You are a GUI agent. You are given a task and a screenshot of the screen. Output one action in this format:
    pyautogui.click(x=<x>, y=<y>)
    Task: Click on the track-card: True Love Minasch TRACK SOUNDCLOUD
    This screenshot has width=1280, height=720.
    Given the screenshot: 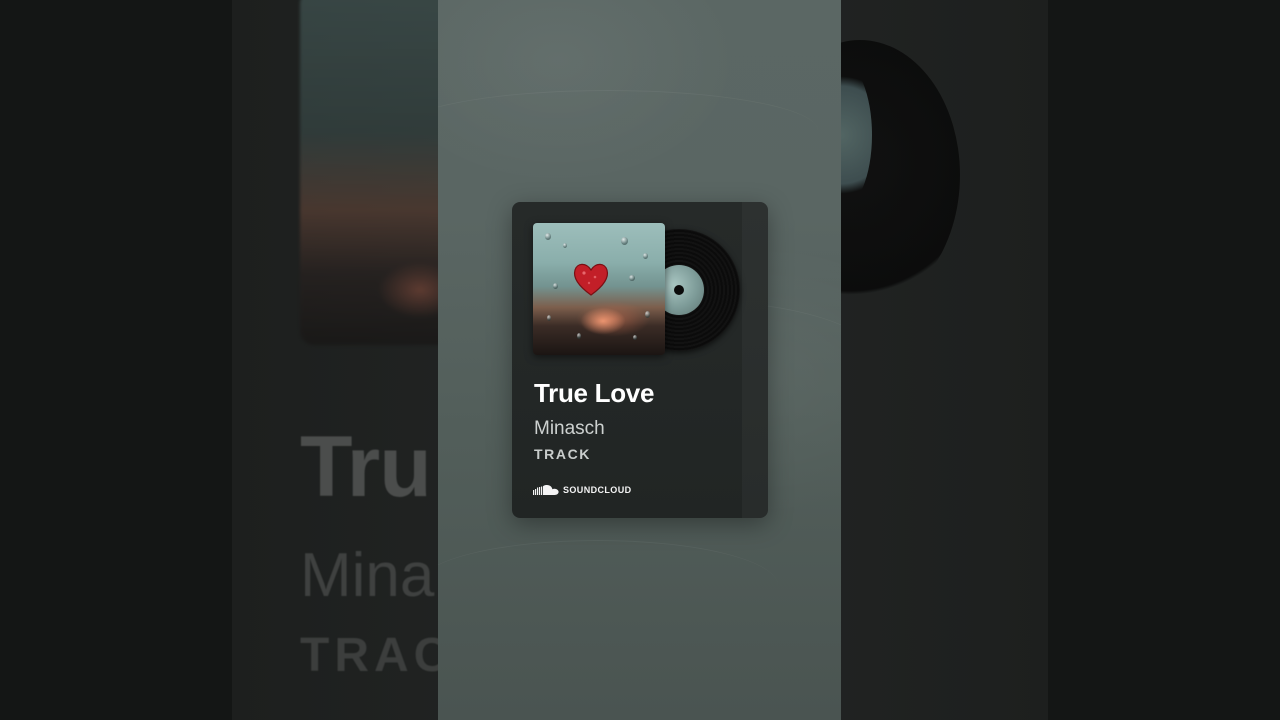 What is the action you would take?
    pyautogui.click(x=640, y=360)
    